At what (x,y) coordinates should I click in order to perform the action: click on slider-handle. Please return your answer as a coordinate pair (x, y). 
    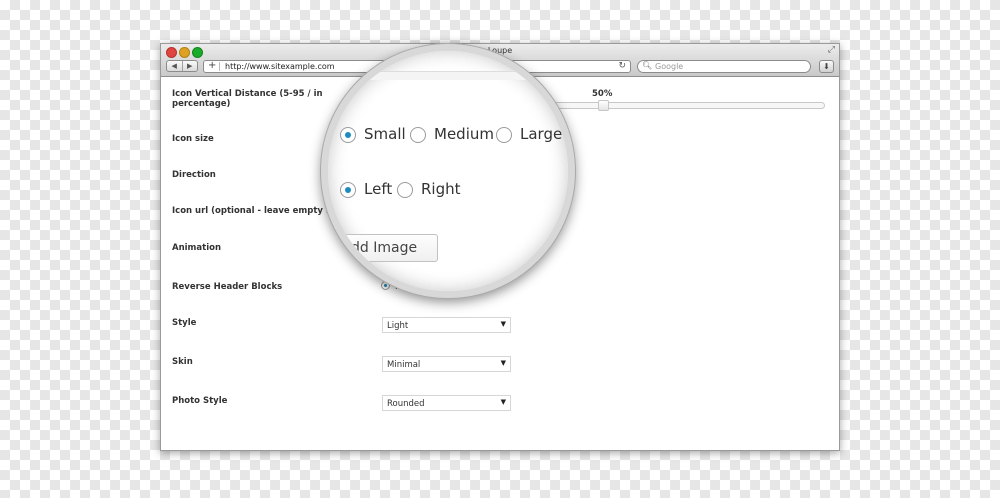
    Looking at the image, I should click on (603, 105).